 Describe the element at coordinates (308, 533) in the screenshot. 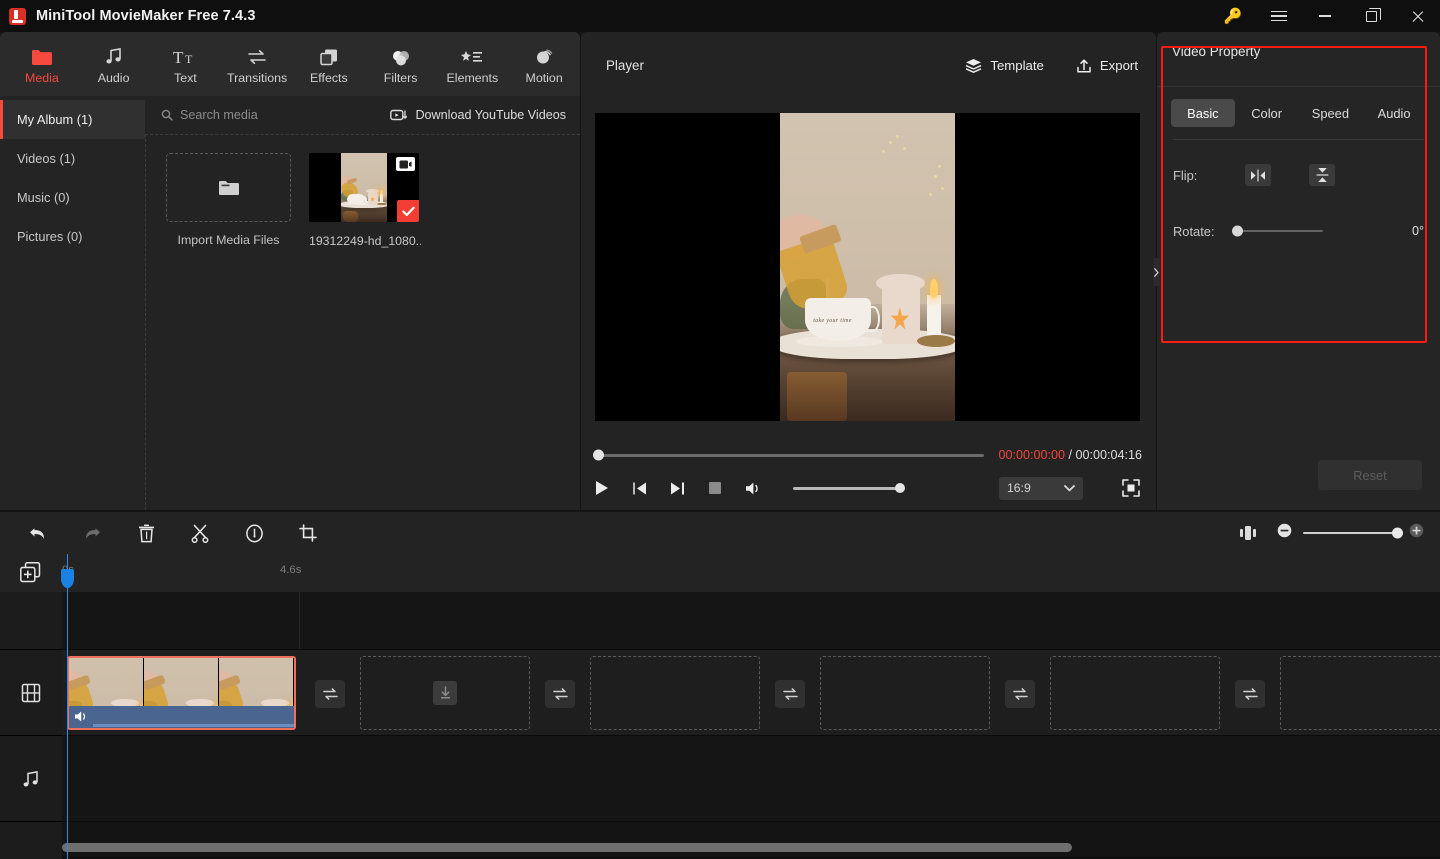

I see `crop-button` at that location.